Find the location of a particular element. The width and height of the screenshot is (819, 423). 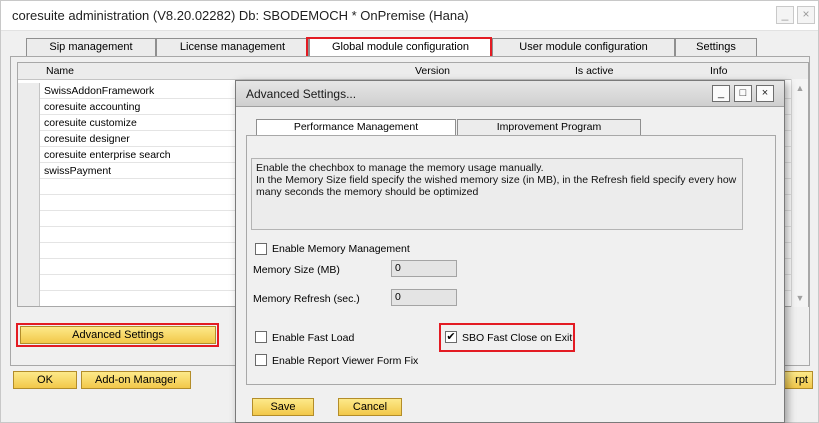

module-name: coresuite accounting is located at coordinates (92, 107).